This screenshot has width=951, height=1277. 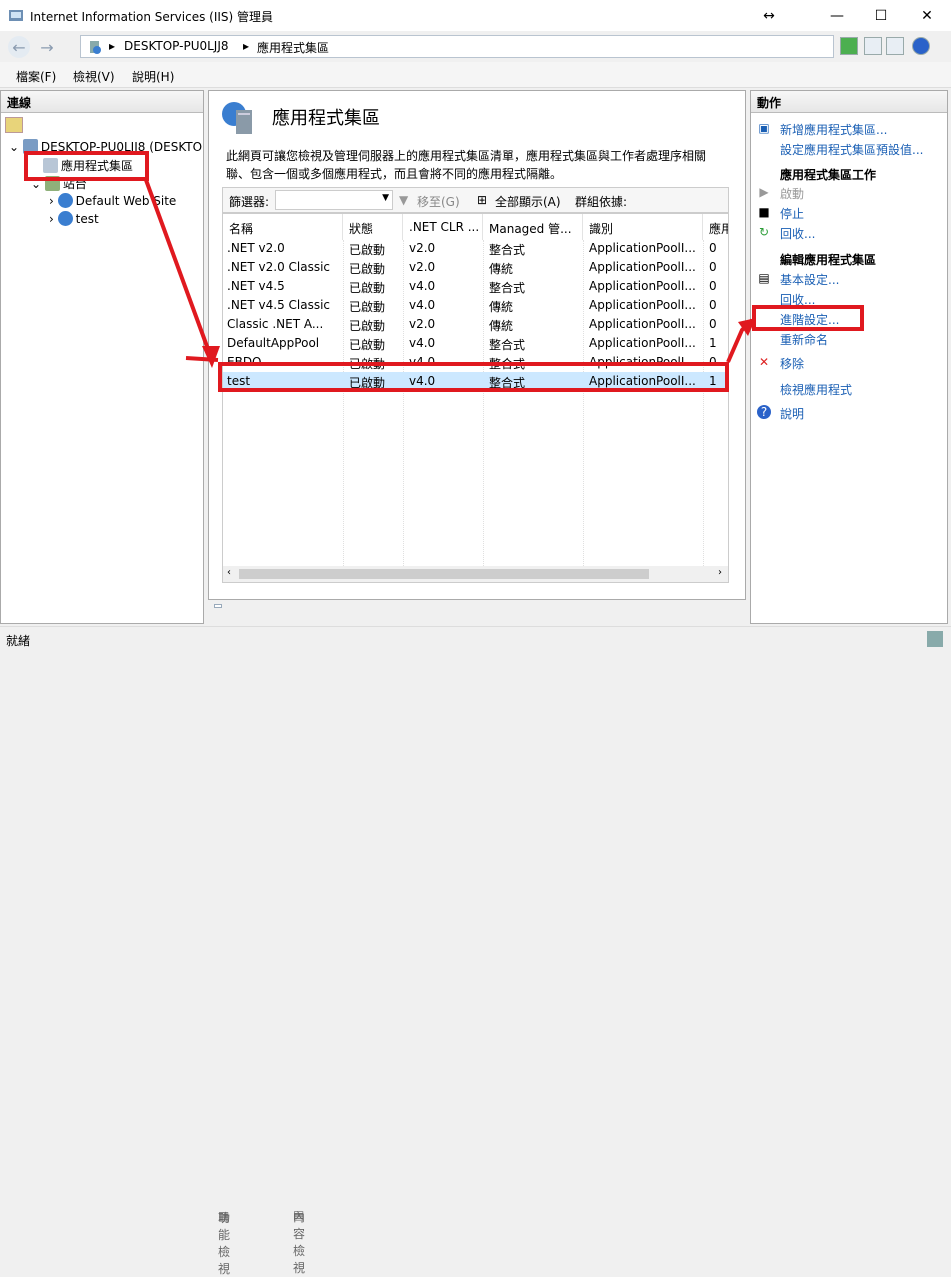 I want to click on refresh-icon, so click(x=849, y=46).